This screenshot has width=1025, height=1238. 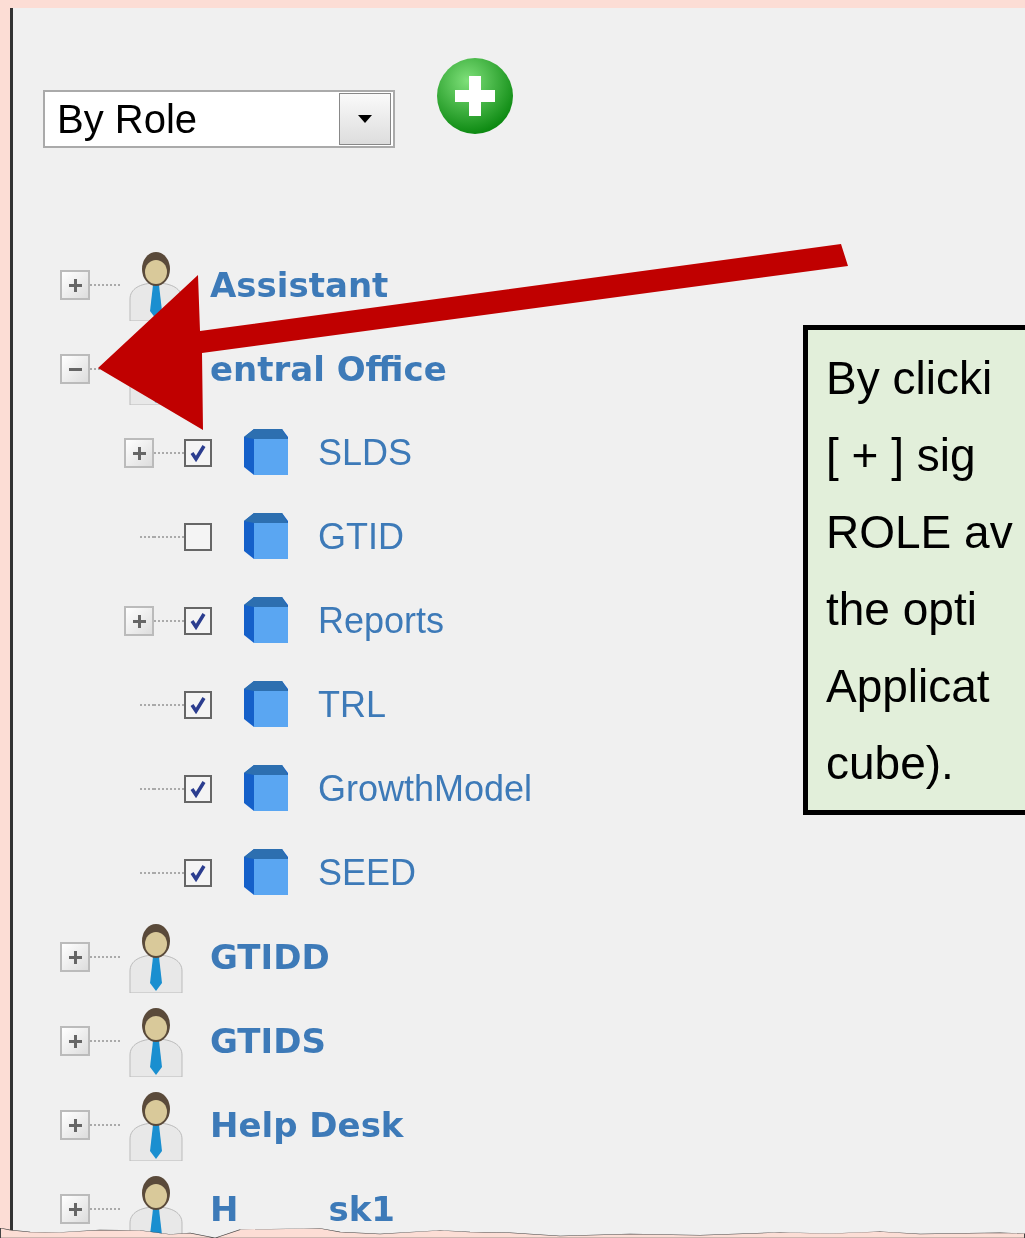 What do you see at coordinates (910, 378) in the screenshot?
I see `callout-text: By clicki` at bounding box center [910, 378].